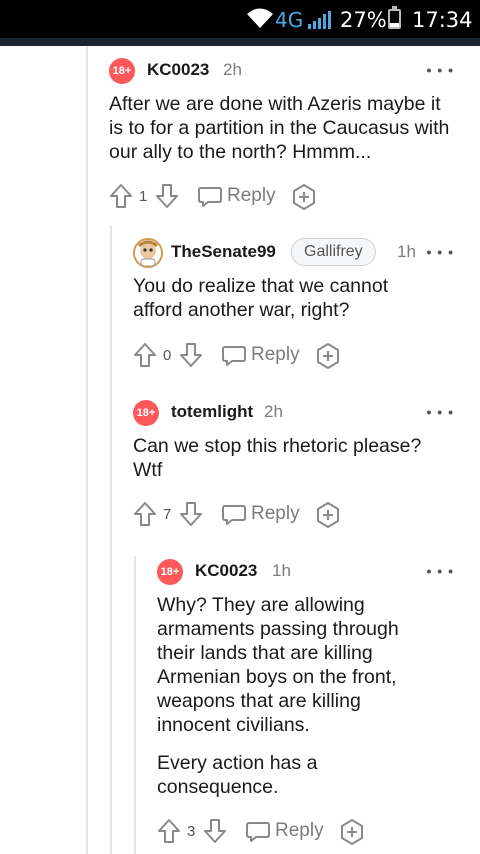  I want to click on comment-actions: 3 Reply, so click(277, 833).